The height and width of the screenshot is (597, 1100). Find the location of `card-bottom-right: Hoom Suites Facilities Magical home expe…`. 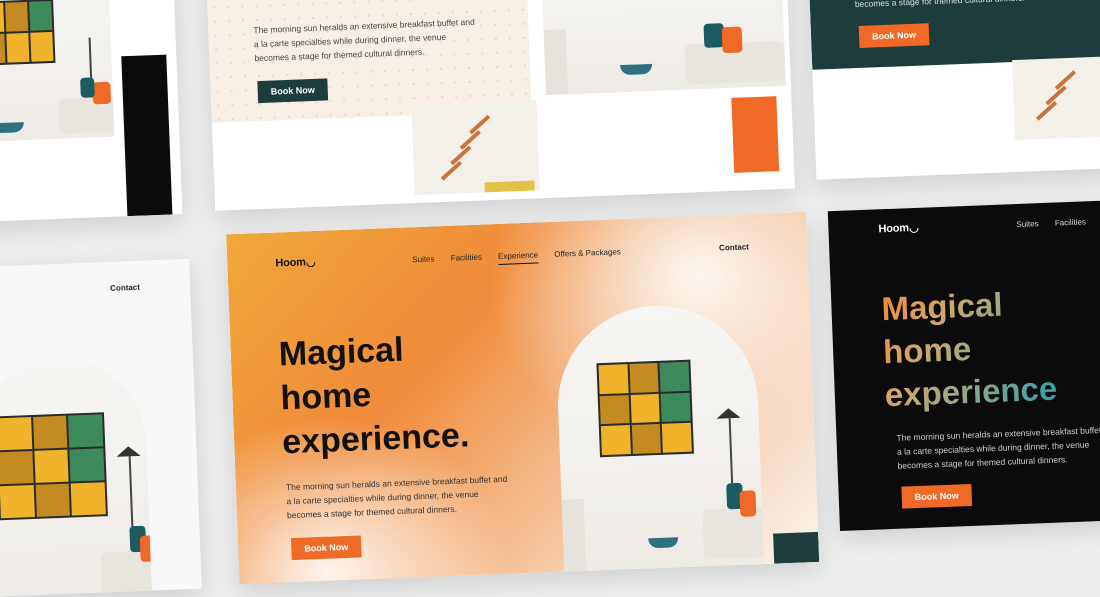

card-bottom-right: Hoom Suites Facilities Magical home expe… is located at coordinates (963, 366).